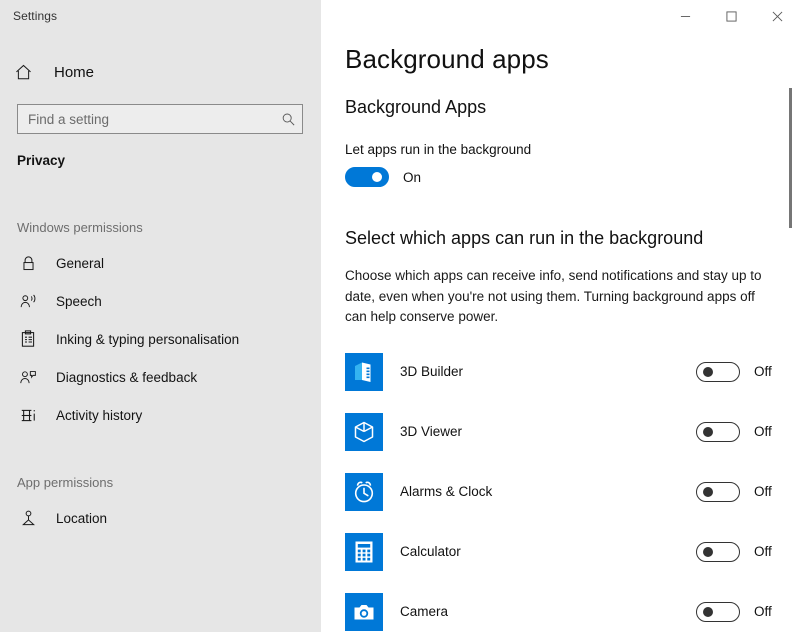  I want to click on location-pin-icon, so click(28, 518).